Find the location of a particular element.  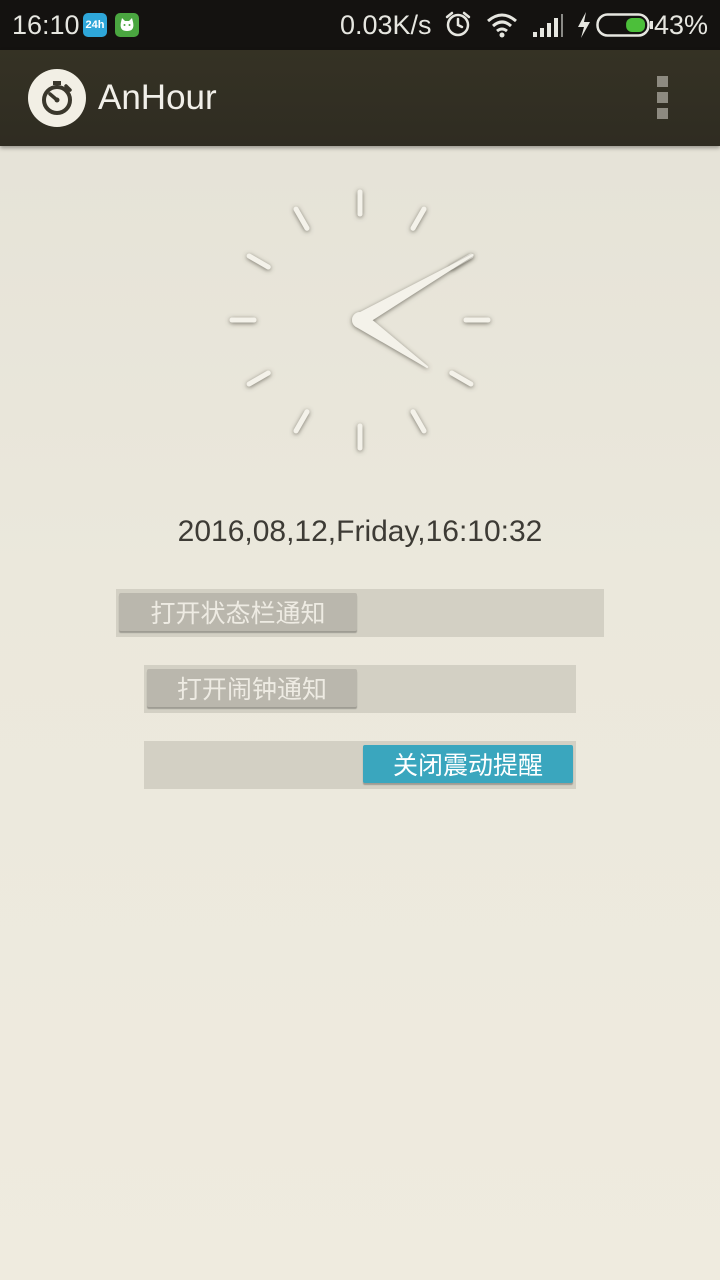

statusbar-notification-toggle-thumb: 打开状态栏通知 is located at coordinates (238, 612).